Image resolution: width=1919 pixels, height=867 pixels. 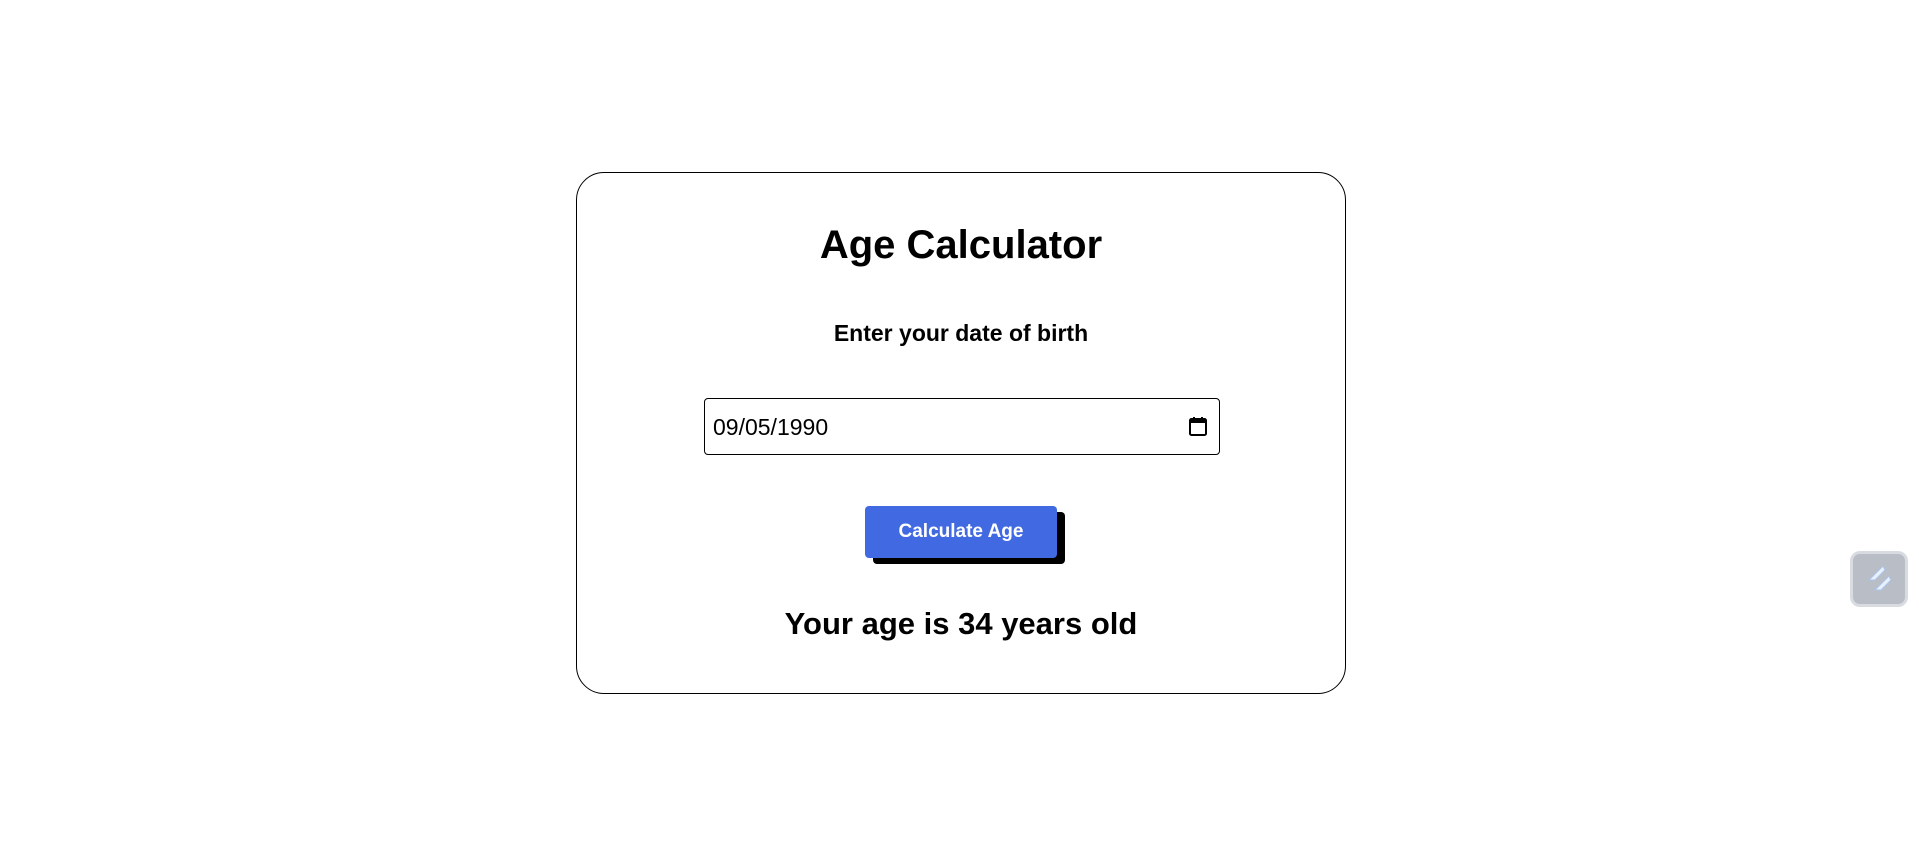 What do you see at coordinates (770, 427) in the screenshot?
I see `date-value: 09/05/1990` at bounding box center [770, 427].